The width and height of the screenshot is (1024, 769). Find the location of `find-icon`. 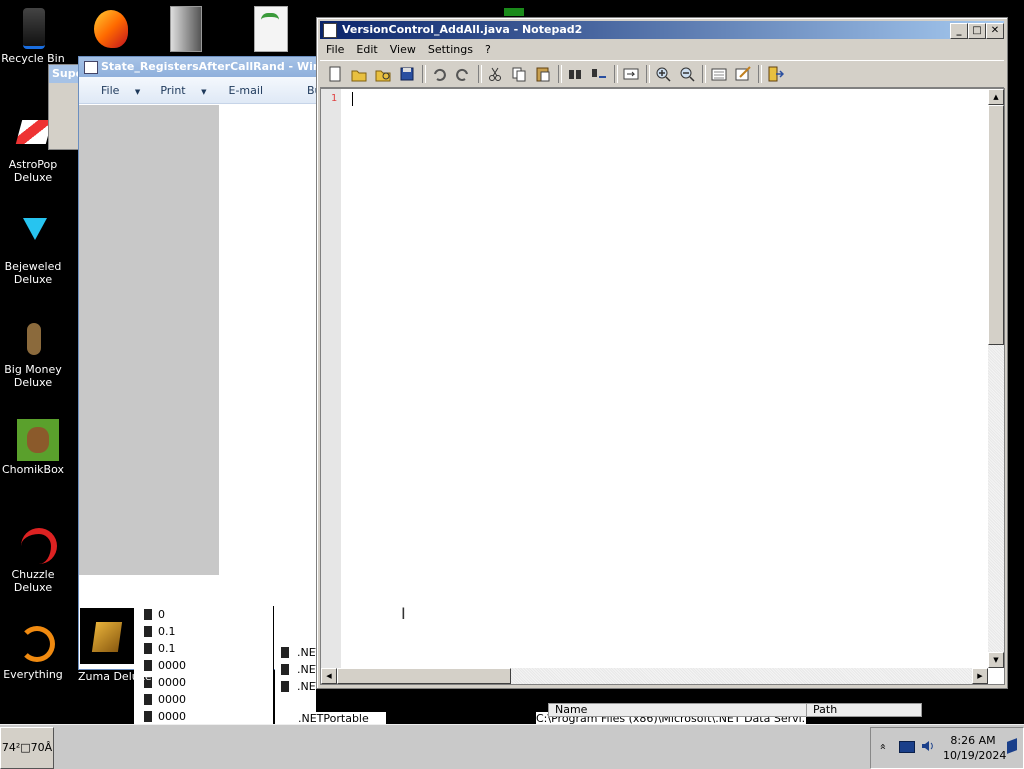

find-icon is located at coordinates (575, 74).